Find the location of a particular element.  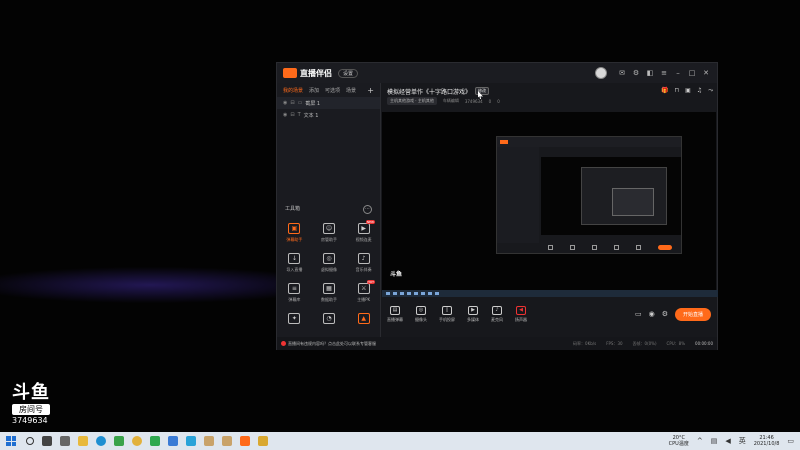

tool-label: 数据助手 is located at coordinates (328, 299).